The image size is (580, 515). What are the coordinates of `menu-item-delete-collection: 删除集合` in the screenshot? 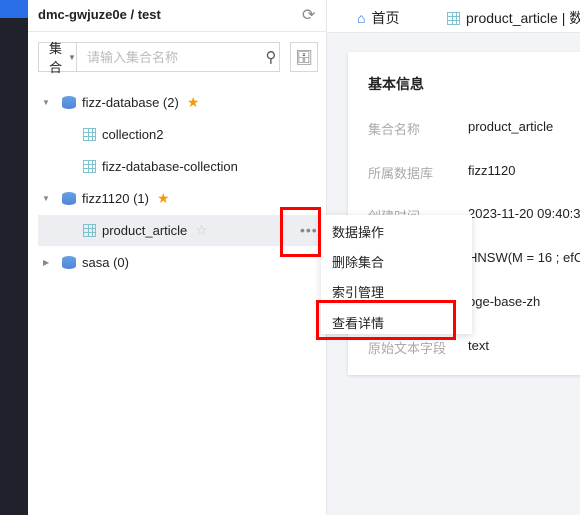 It's located at (358, 261).